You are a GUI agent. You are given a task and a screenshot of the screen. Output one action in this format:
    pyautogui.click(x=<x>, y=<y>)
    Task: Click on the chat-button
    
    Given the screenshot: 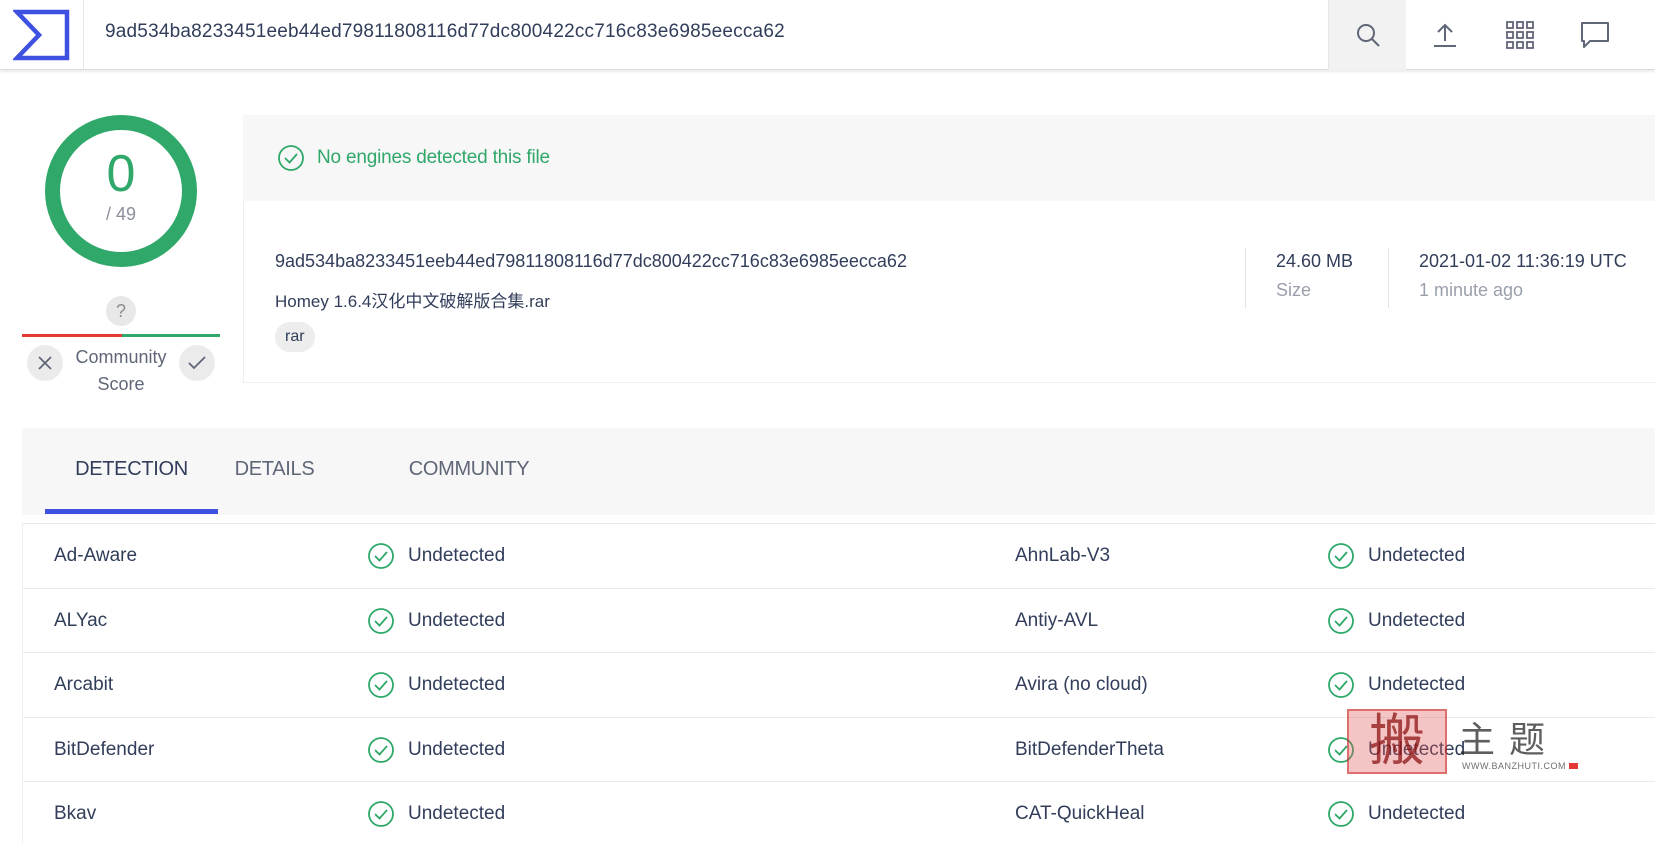 What is the action you would take?
    pyautogui.click(x=1595, y=35)
    